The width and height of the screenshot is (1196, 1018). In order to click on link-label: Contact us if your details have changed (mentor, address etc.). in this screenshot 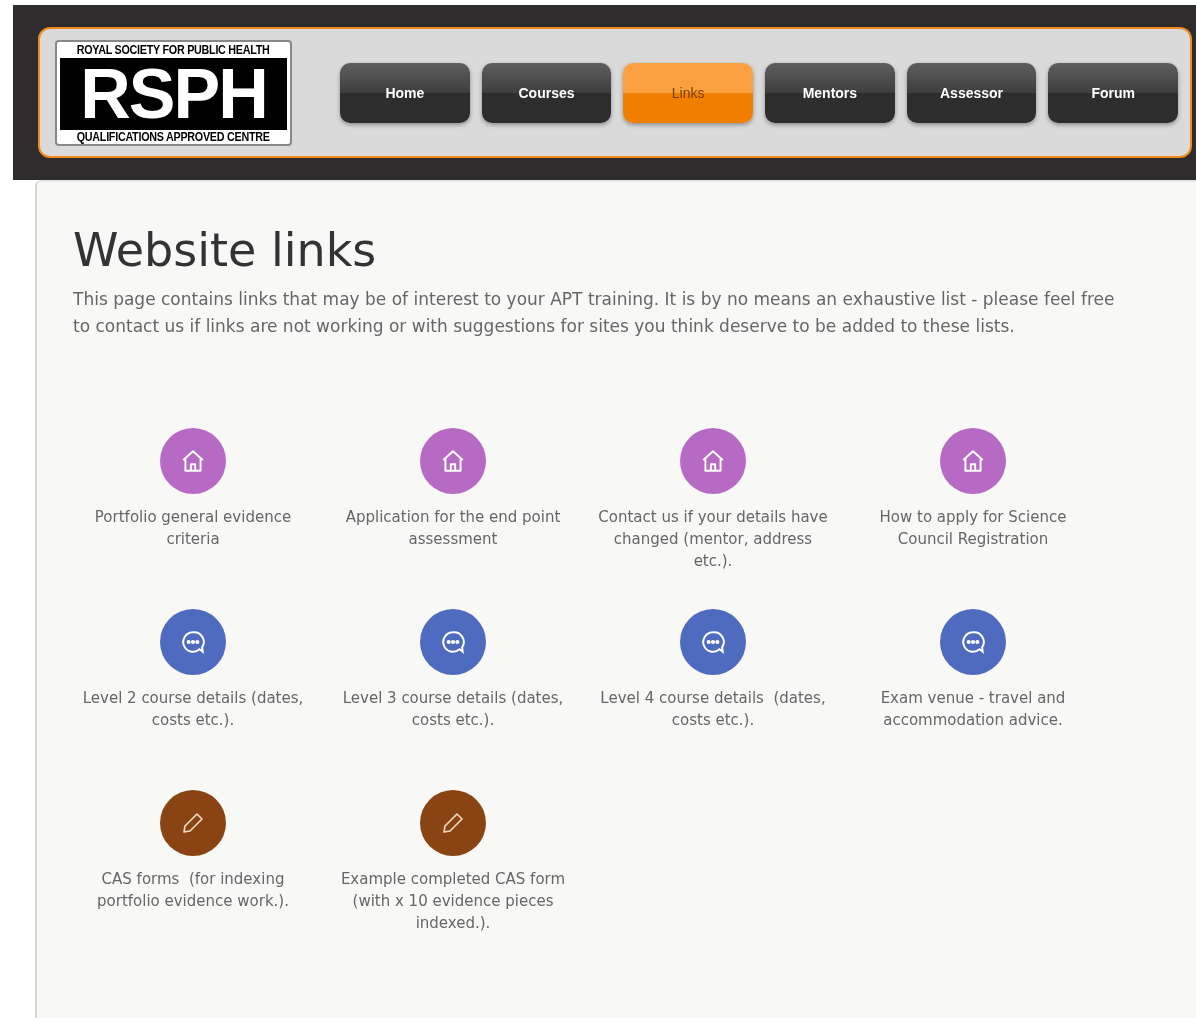, I will do `click(713, 539)`.